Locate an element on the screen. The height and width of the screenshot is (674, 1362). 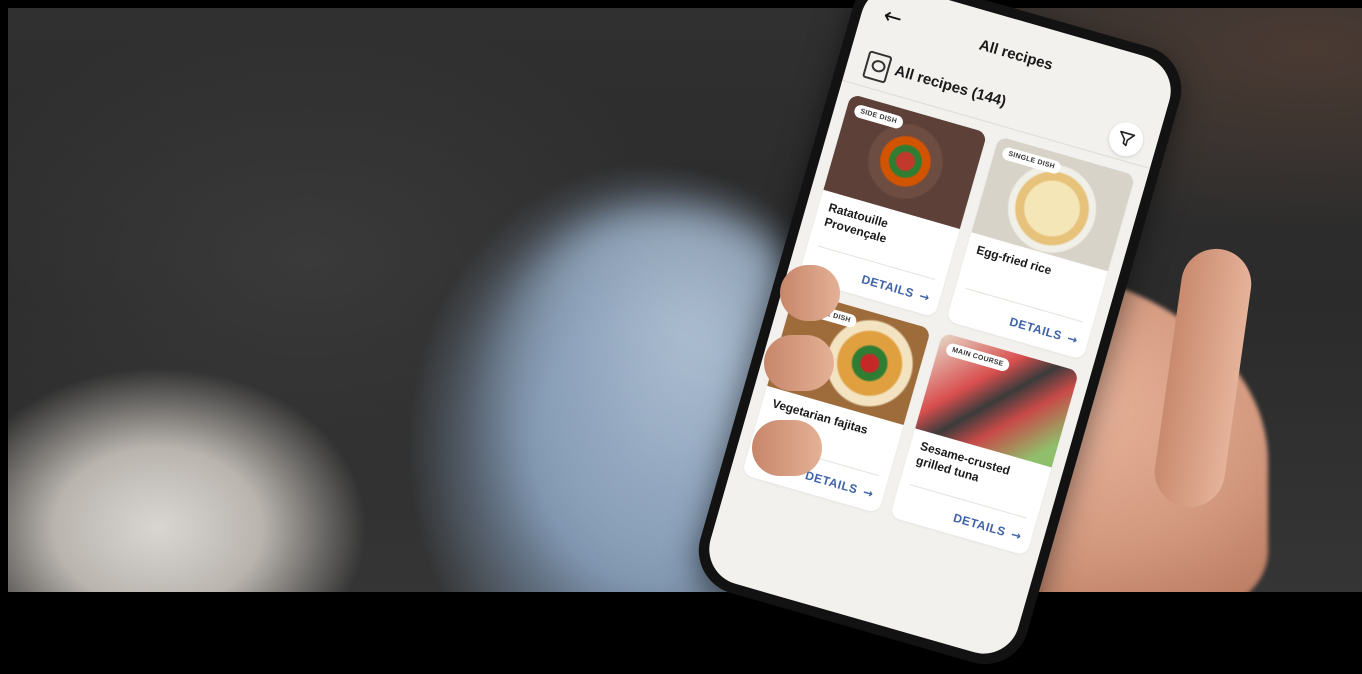
category-badge: MAIN COURSE is located at coordinates (977, 357).